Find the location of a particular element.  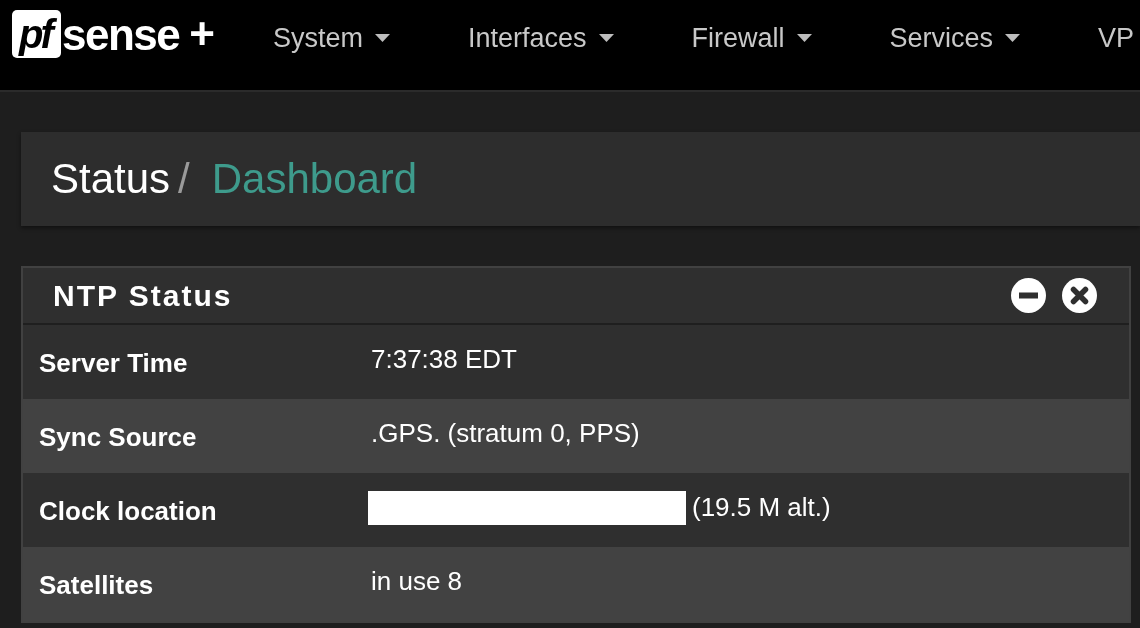

row-value: .GPS. (stratum 0, PPS) is located at coordinates (505, 434).